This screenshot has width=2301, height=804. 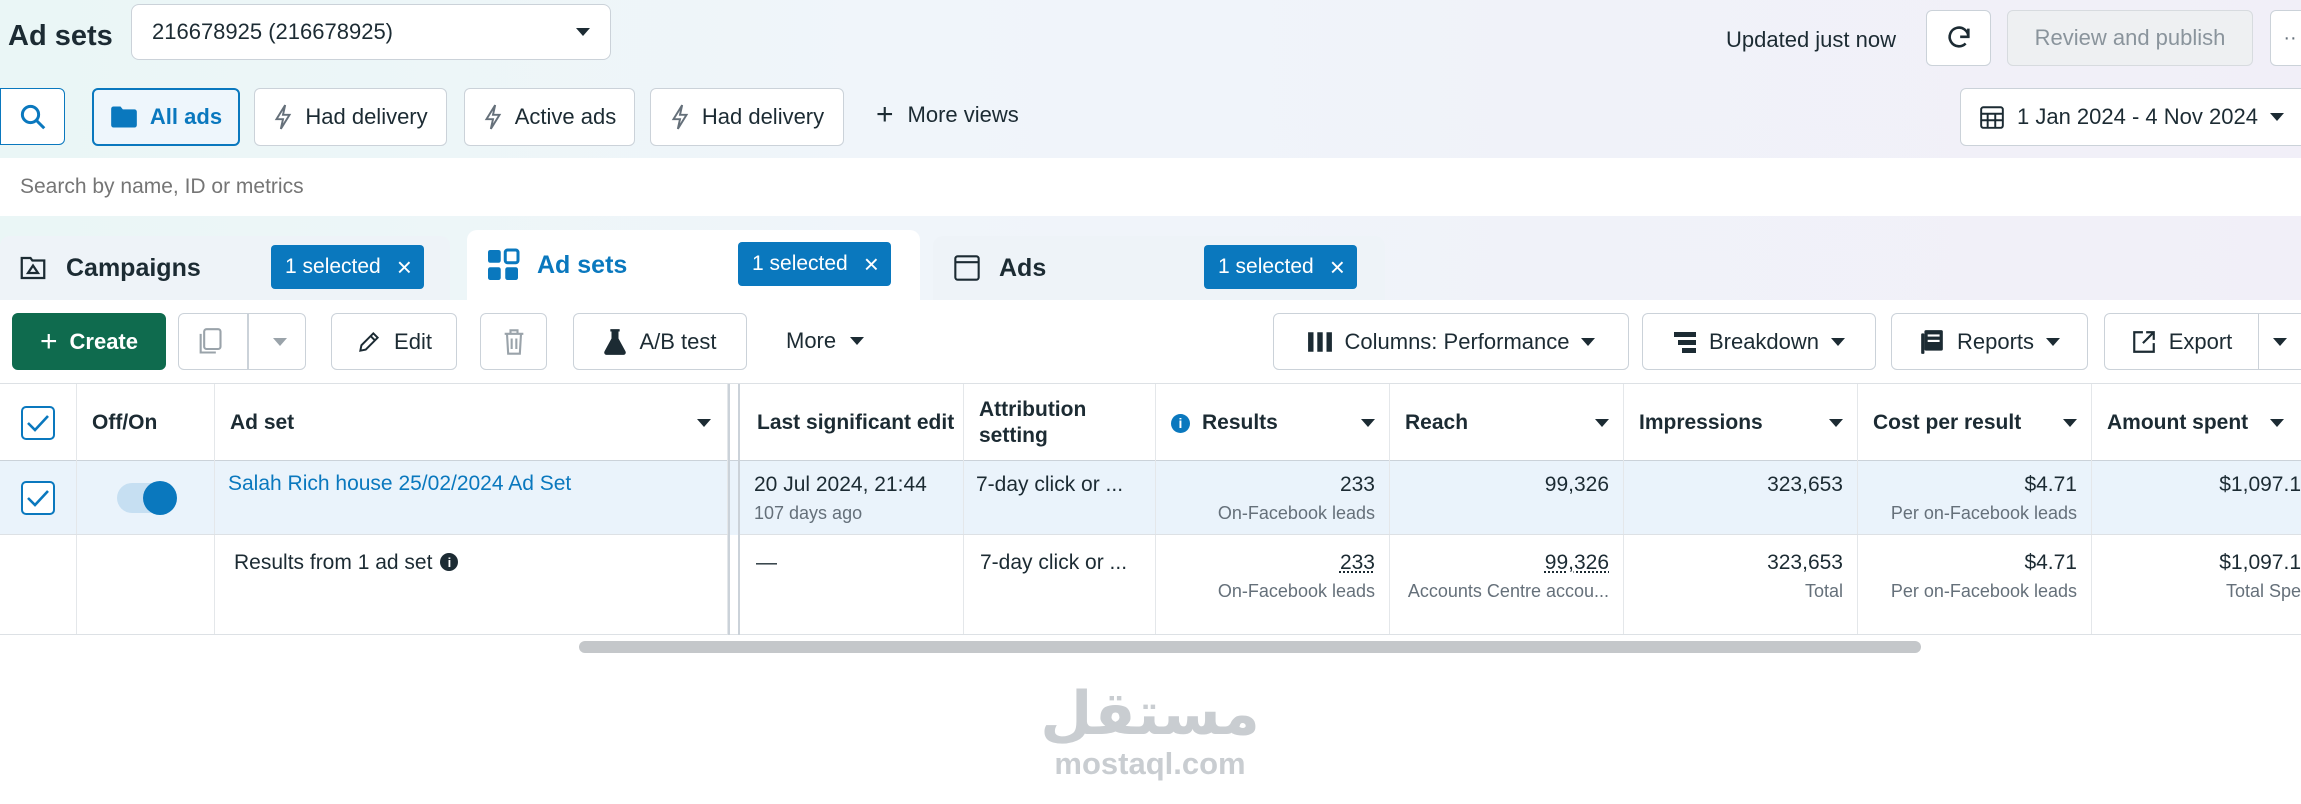 I want to click on header-adset: Ad set, so click(x=471, y=423).